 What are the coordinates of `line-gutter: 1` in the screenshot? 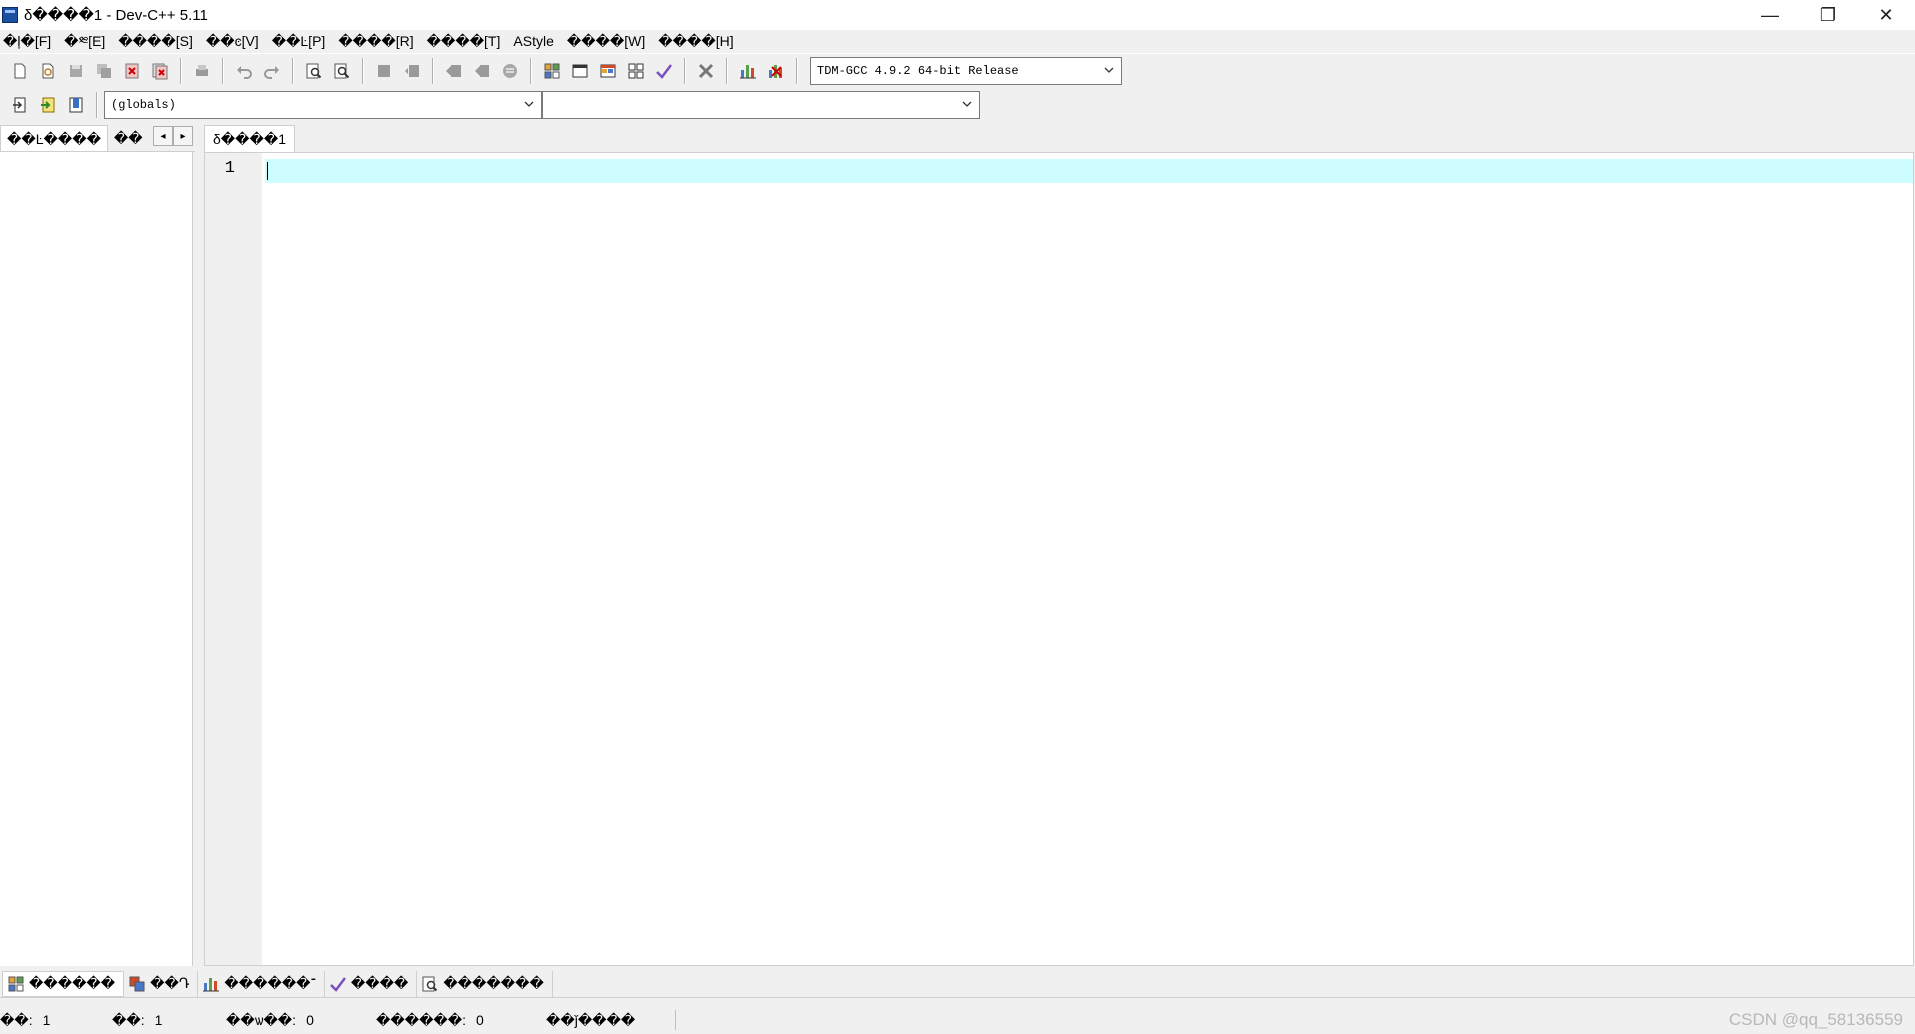 It's located at (233, 559).